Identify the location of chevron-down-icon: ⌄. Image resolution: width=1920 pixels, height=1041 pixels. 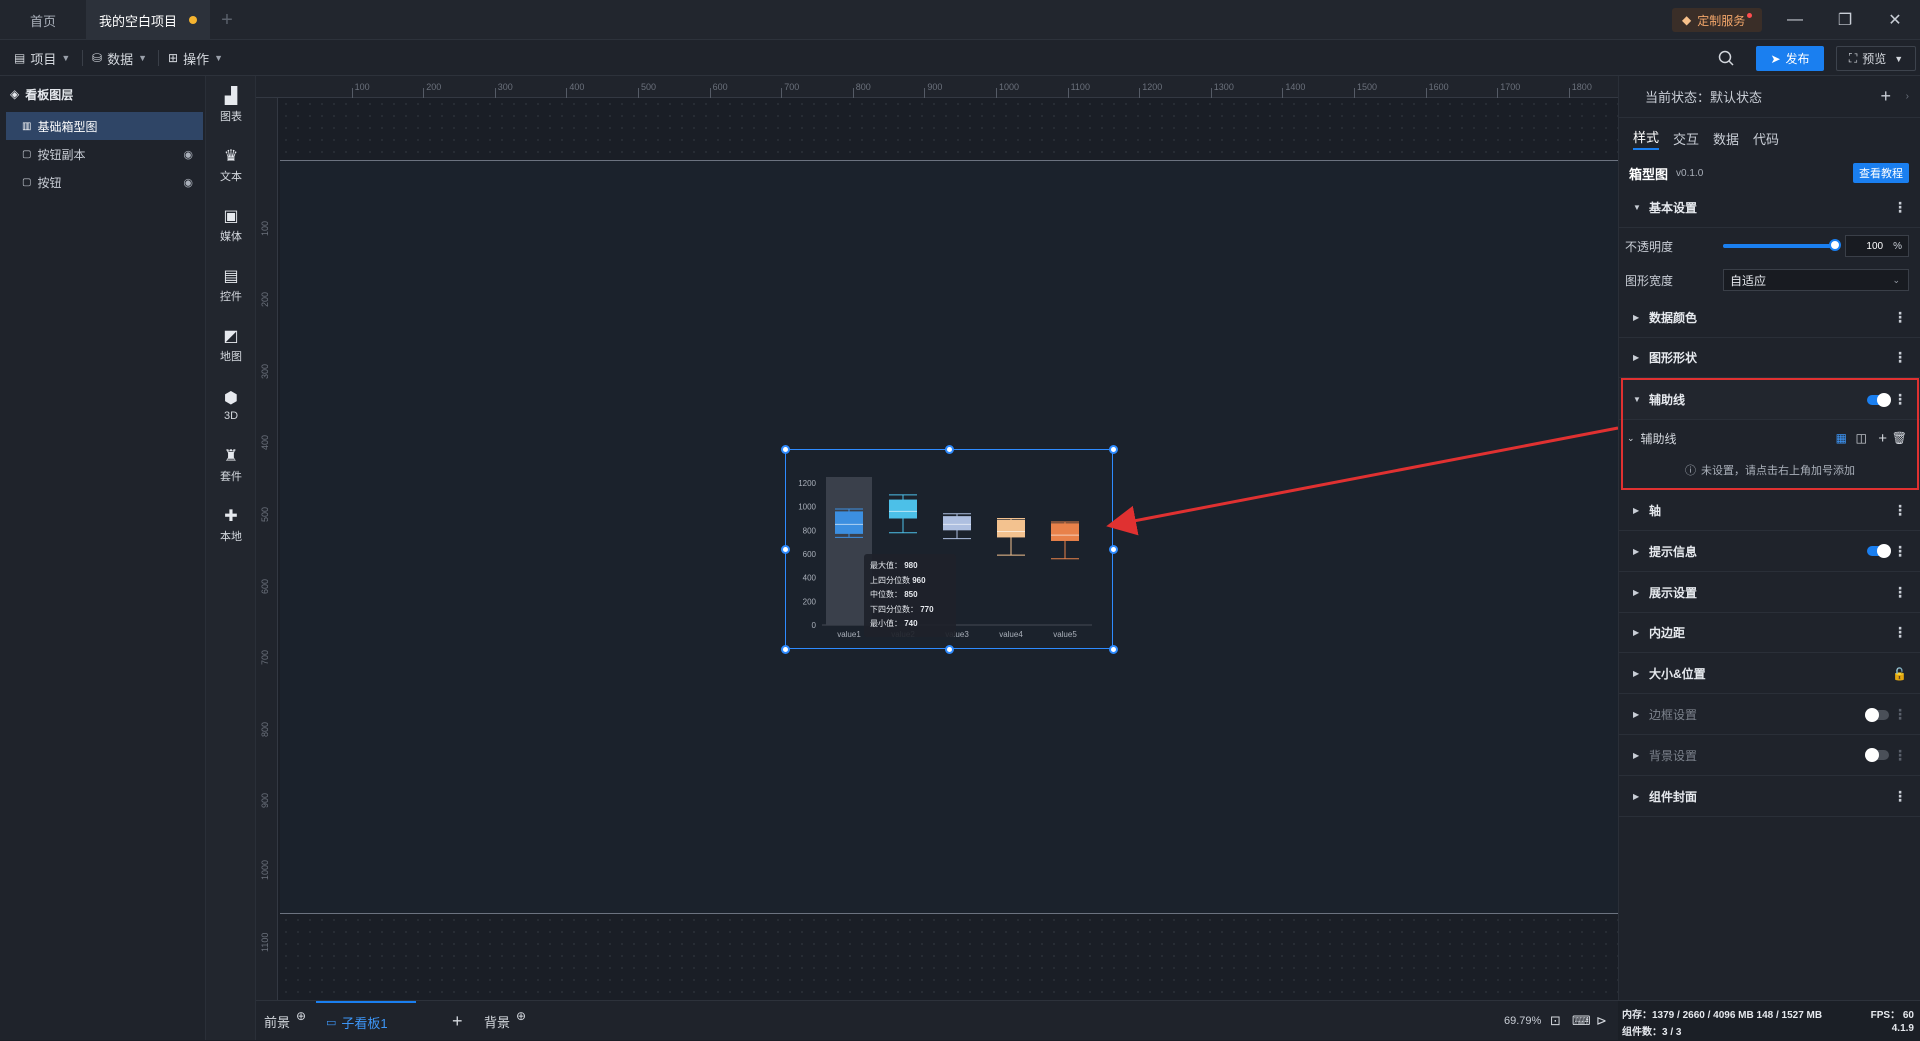
(1896, 279).